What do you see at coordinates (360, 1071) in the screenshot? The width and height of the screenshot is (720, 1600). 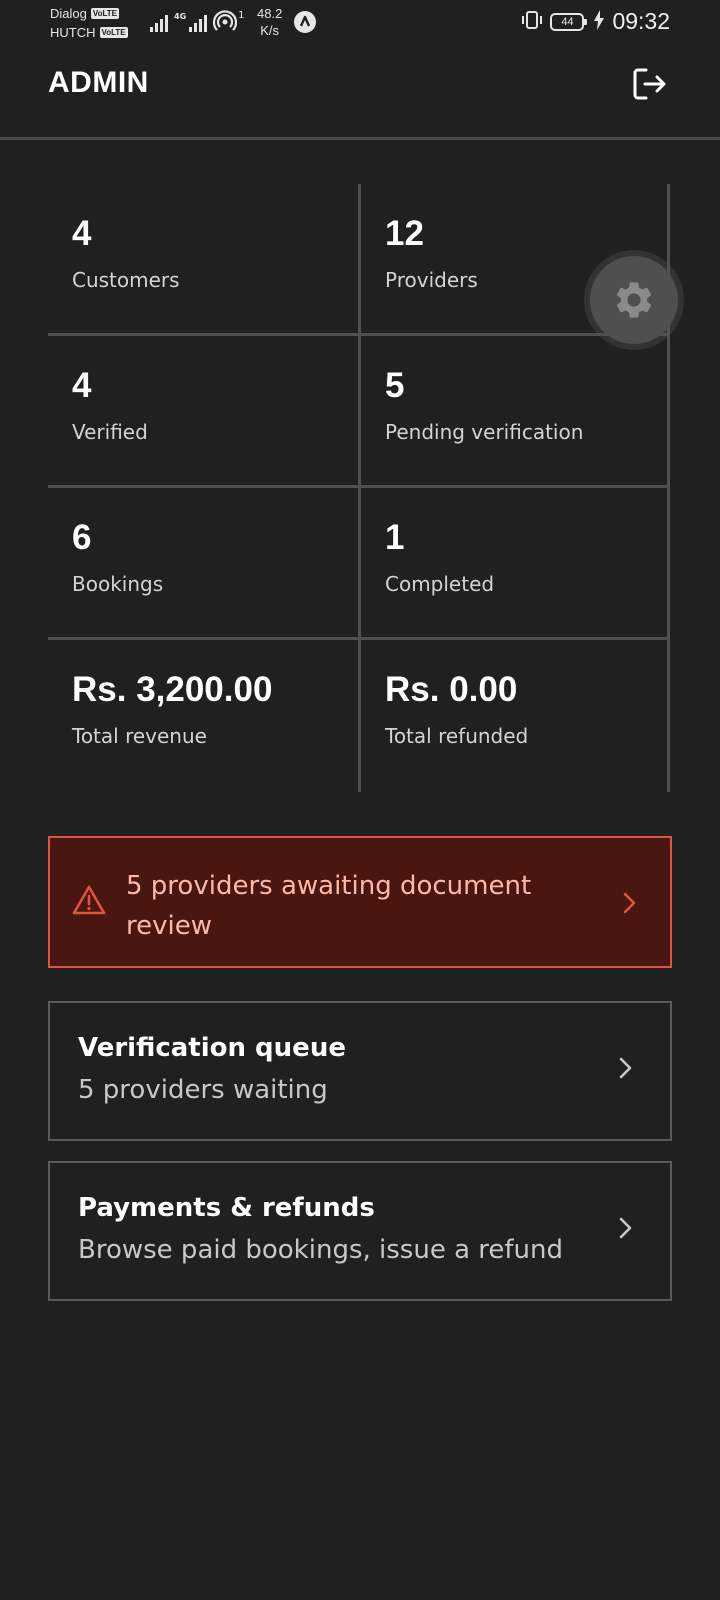 I see `verification-queue-card: Verification queue 5 providers waiting` at bounding box center [360, 1071].